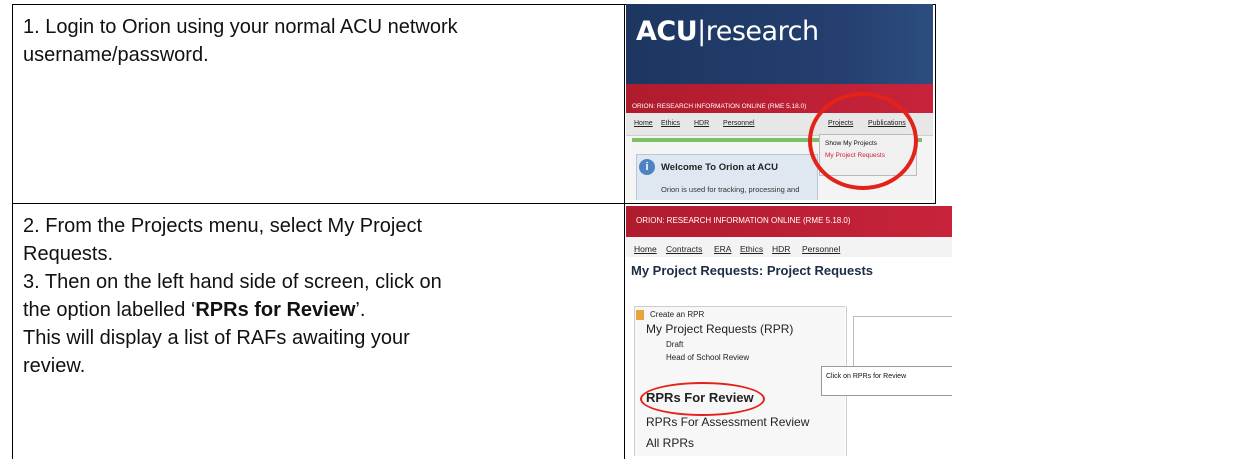 This screenshot has height=459, width=1241. What do you see at coordinates (886, 381) in the screenshot?
I see `callout-tooltip: Click on RPRs for Review` at bounding box center [886, 381].